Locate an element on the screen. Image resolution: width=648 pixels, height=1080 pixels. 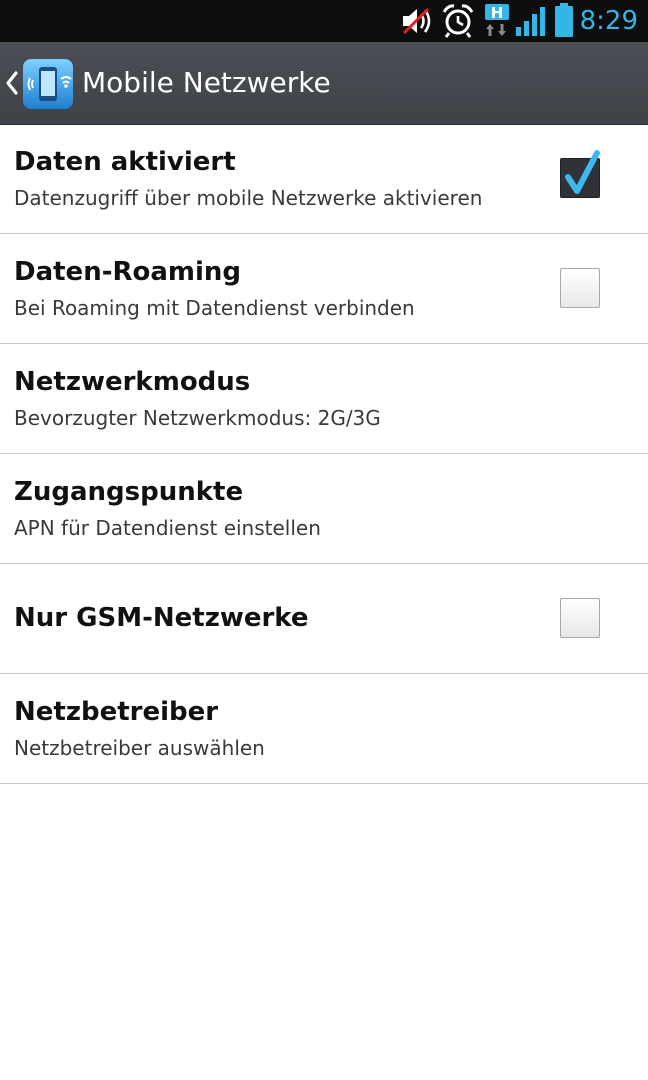
setting-subtitle: APN für Datendienst einstellen is located at coordinates (167, 528).